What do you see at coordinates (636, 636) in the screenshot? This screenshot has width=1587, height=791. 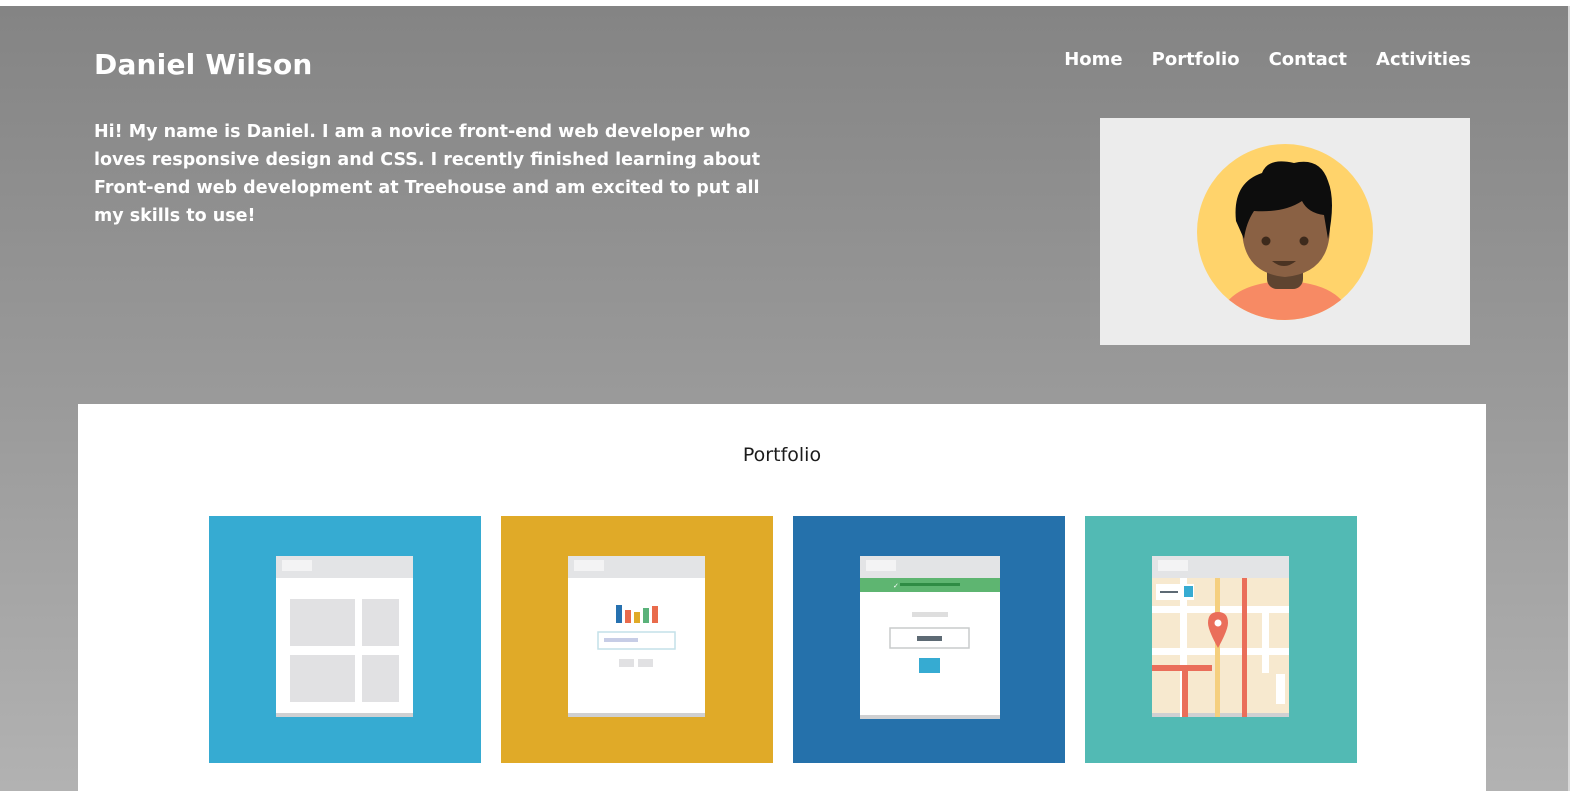 I see `bar-chart-page-icon` at bounding box center [636, 636].